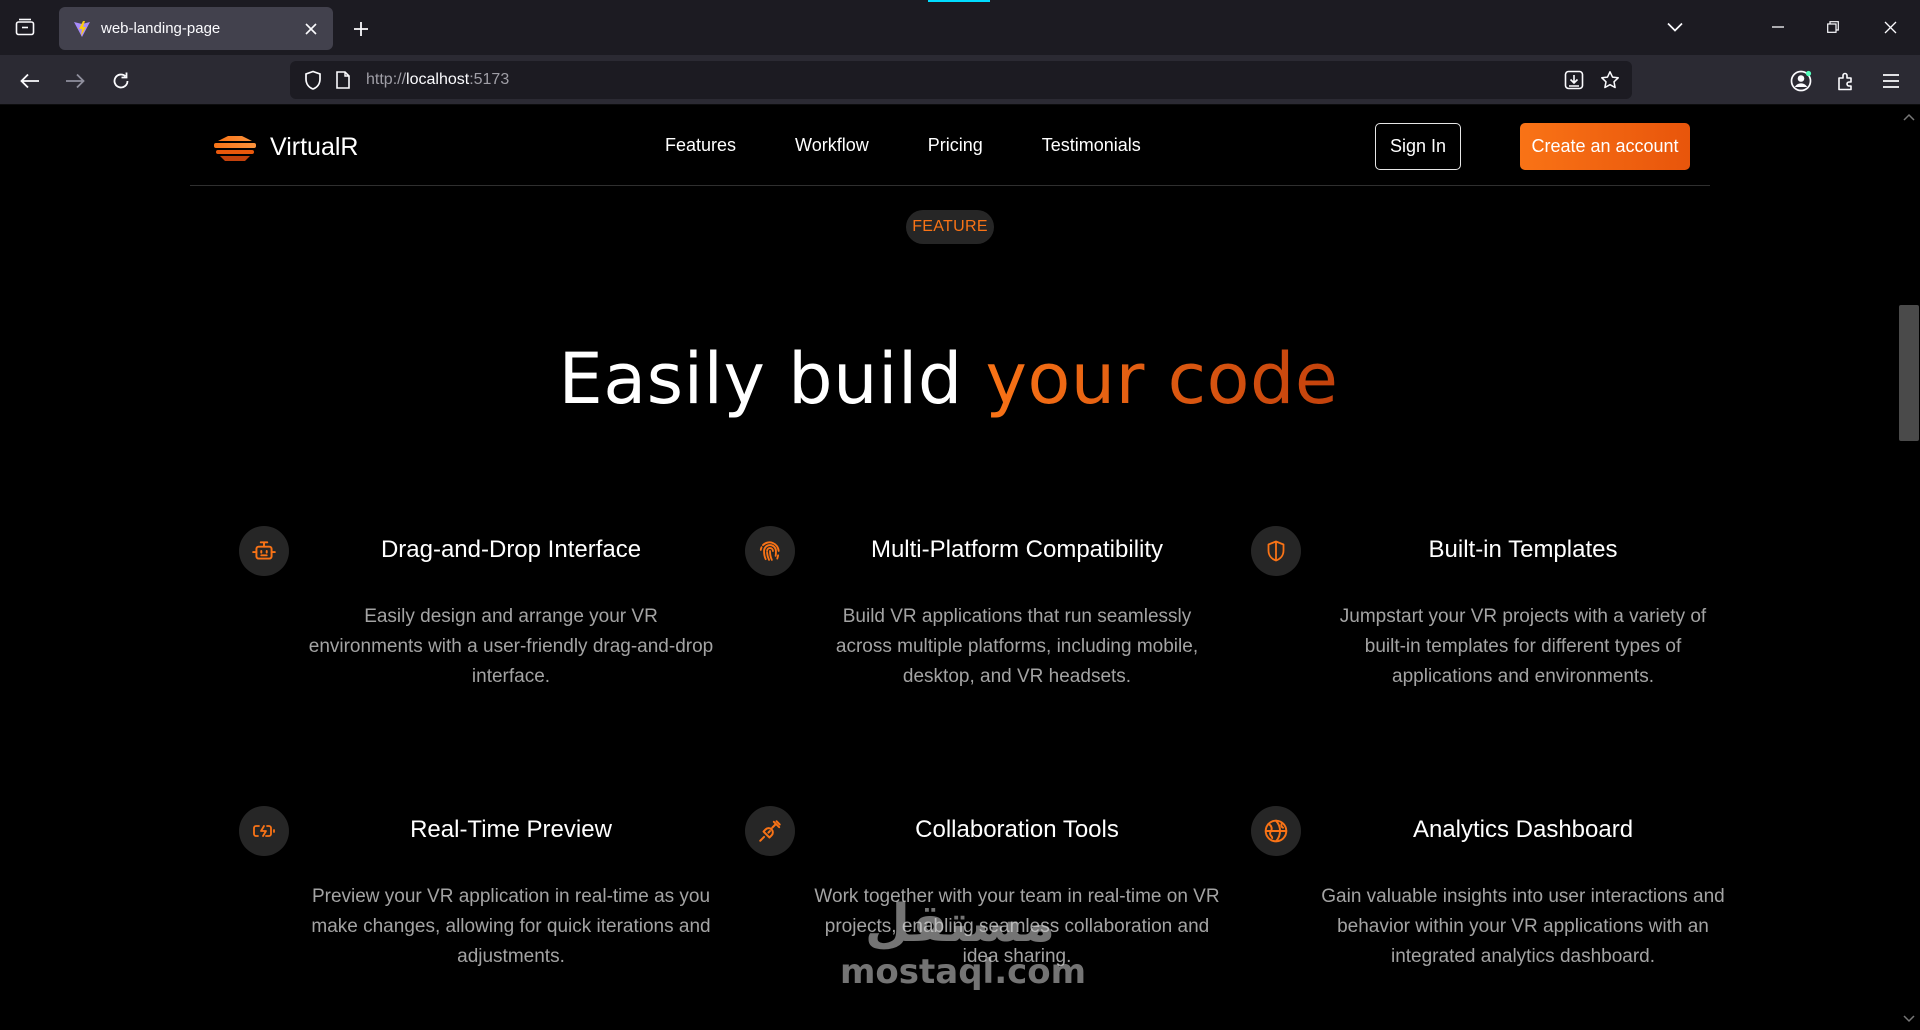 This screenshot has width=1920, height=1030. Describe the element at coordinates (264, 551) in the screenshot. I see `robot-icon` at that location.